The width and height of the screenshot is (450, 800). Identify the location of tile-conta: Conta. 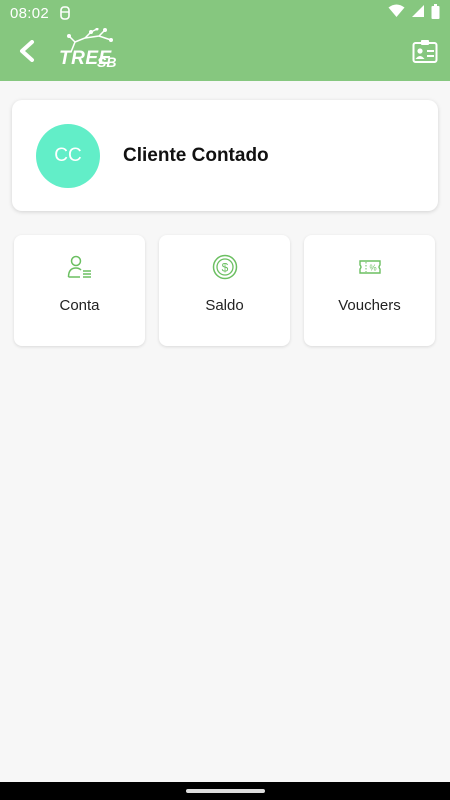
(79, 290).